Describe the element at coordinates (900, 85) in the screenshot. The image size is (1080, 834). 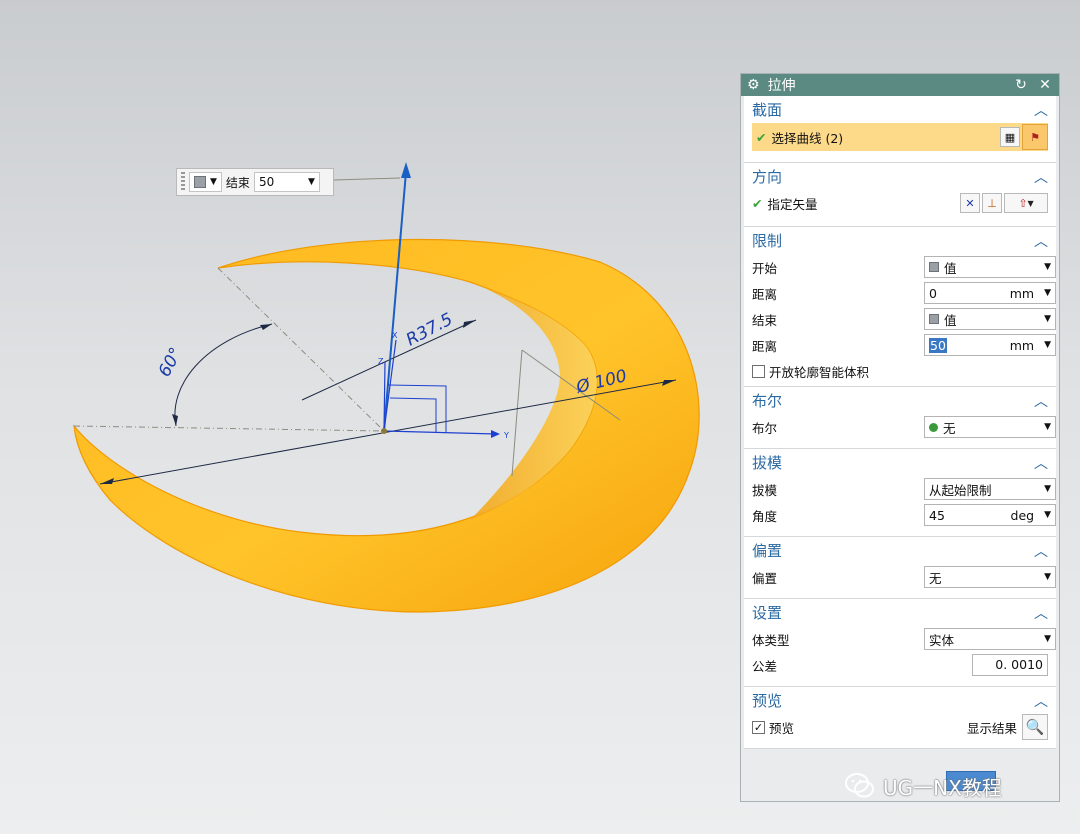
I see `dialog-titlebar: ⚙ 拉伸 ↻ ✕` at that location.